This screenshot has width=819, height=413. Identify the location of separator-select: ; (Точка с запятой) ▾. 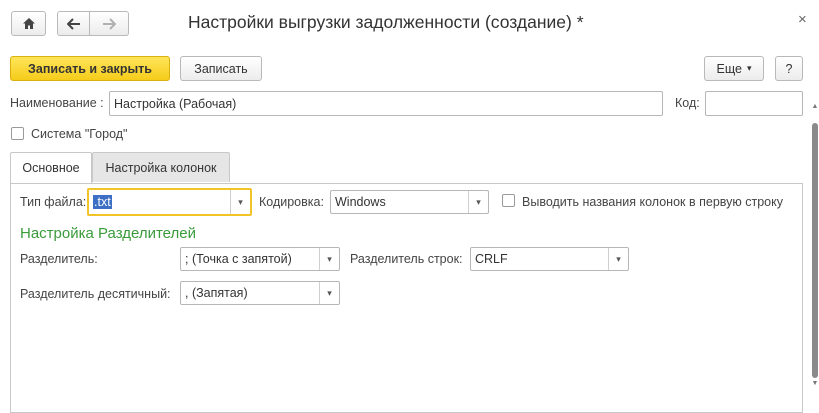
(260, 259).